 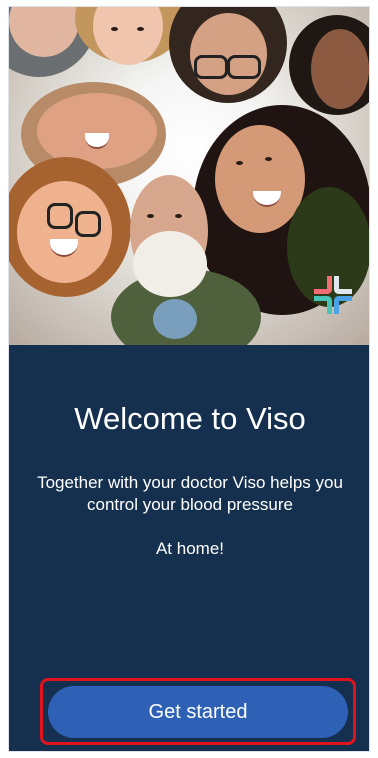 I want to click on white-beard, so click(x=170, y=264).